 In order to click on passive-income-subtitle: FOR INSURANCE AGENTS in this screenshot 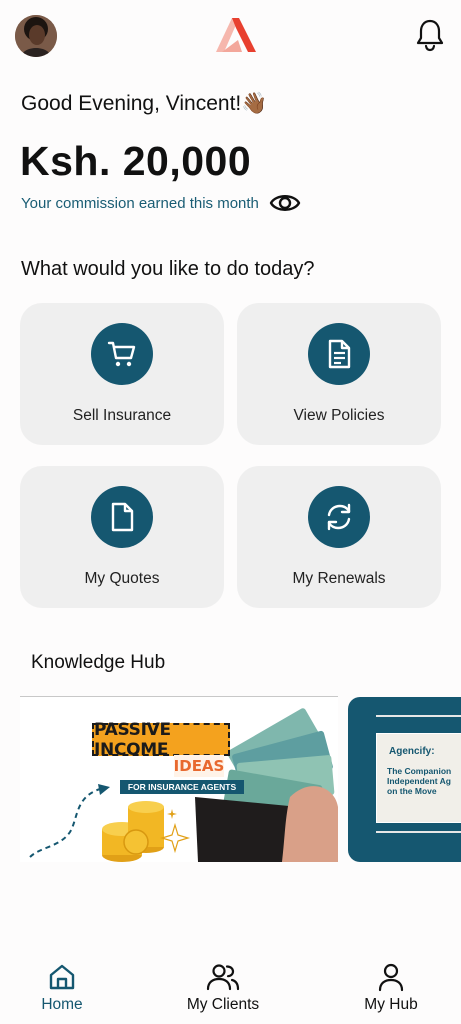, I will do `click(182, 787)`.